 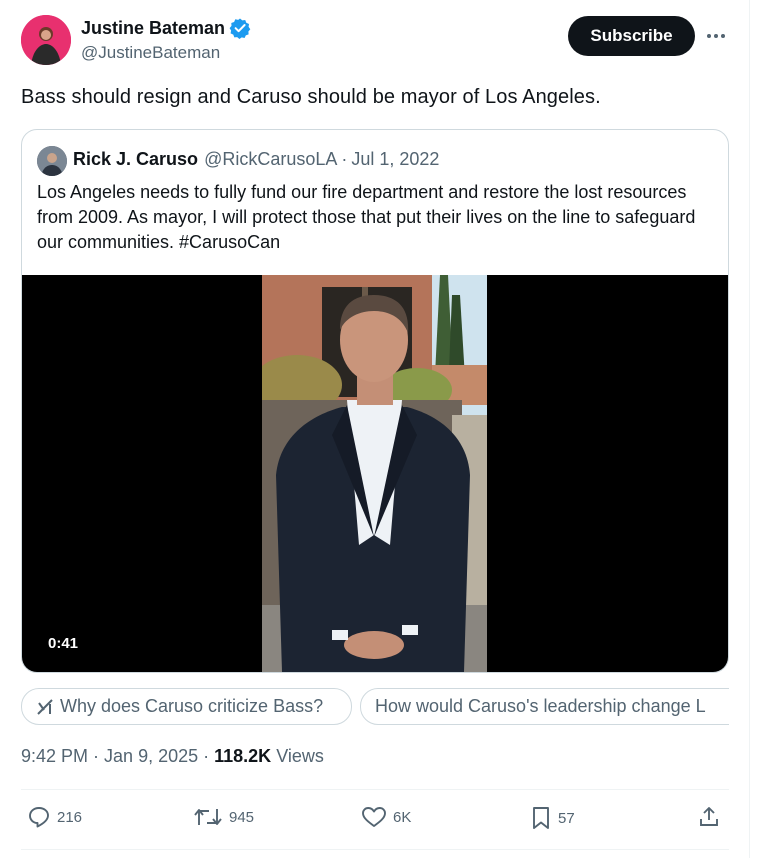 What do you see at coordinates (540, 706) in the screenshot?
I see `grok-chip-label: How would Caruso's leadership change L` at bounding box center [540, 706].